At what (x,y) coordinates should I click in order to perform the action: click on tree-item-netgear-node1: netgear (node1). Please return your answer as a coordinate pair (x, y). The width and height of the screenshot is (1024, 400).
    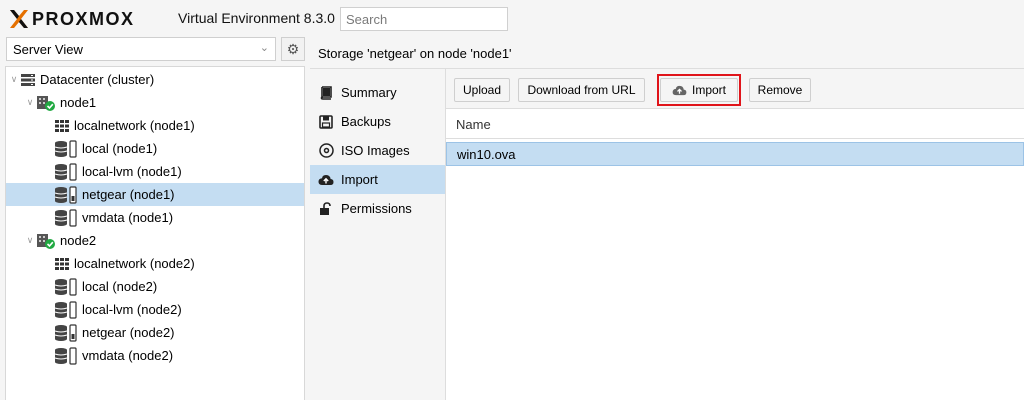
    Looking at the image, I should click on (155, 194).